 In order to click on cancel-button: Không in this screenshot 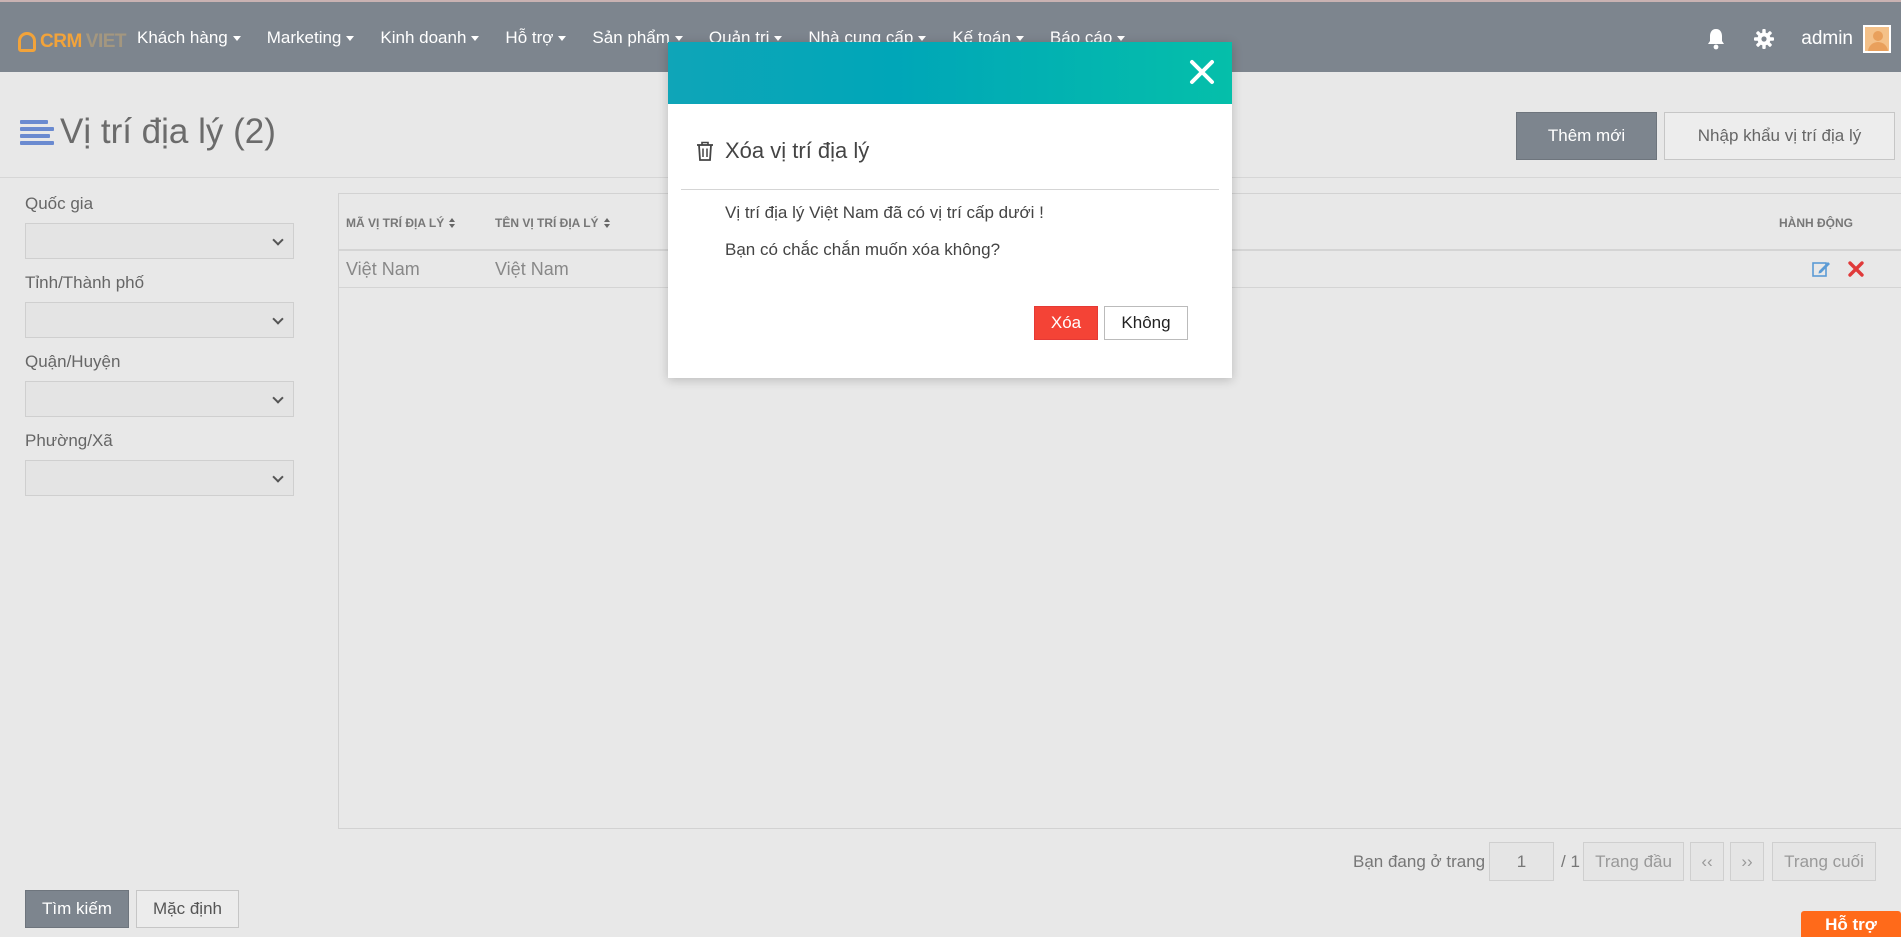, I will do `click(1146, 323)`.